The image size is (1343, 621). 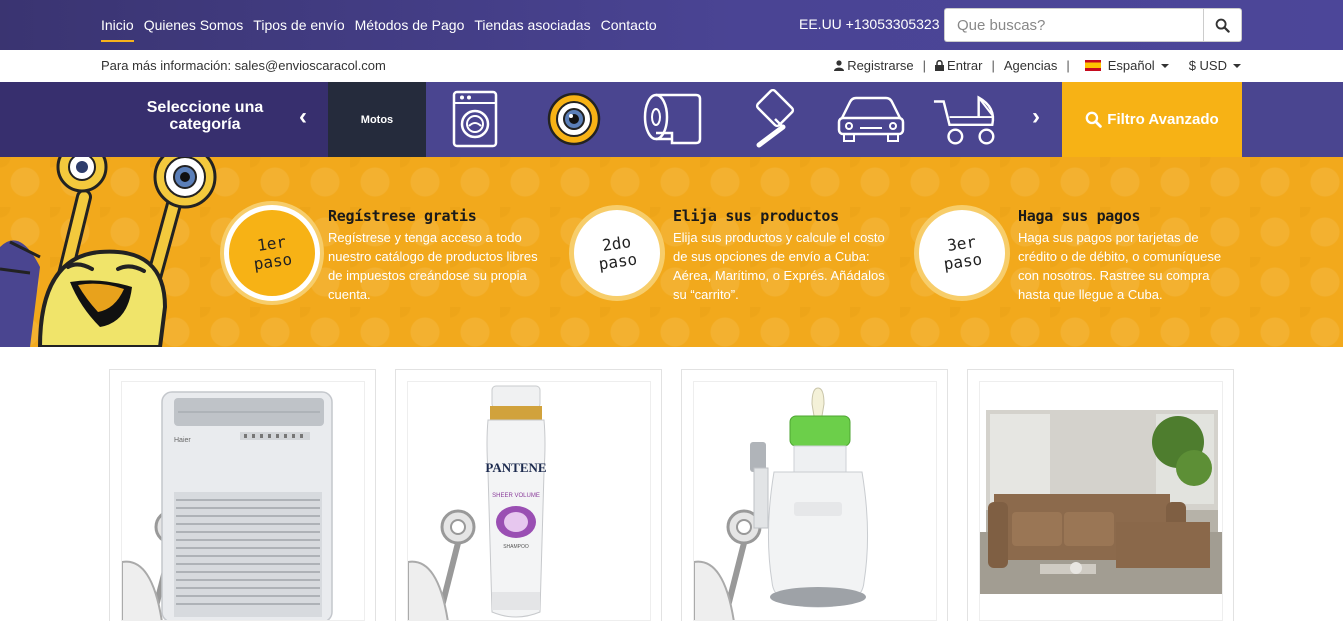 I want to click on washing-machine-icon, so click(x=475, y=119).